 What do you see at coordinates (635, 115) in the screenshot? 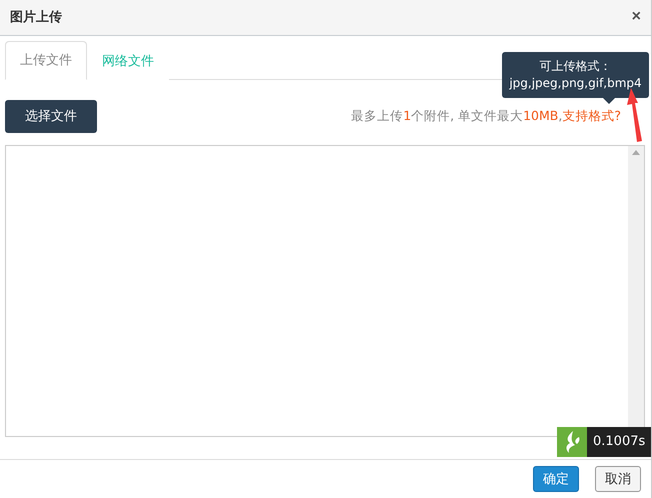
I see `annotation-arrow` at bounding box center [635, 115].